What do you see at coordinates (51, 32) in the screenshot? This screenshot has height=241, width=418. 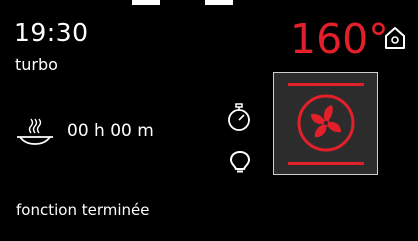 I see `clock-time: 19:30` at bounding box center [51, 32].